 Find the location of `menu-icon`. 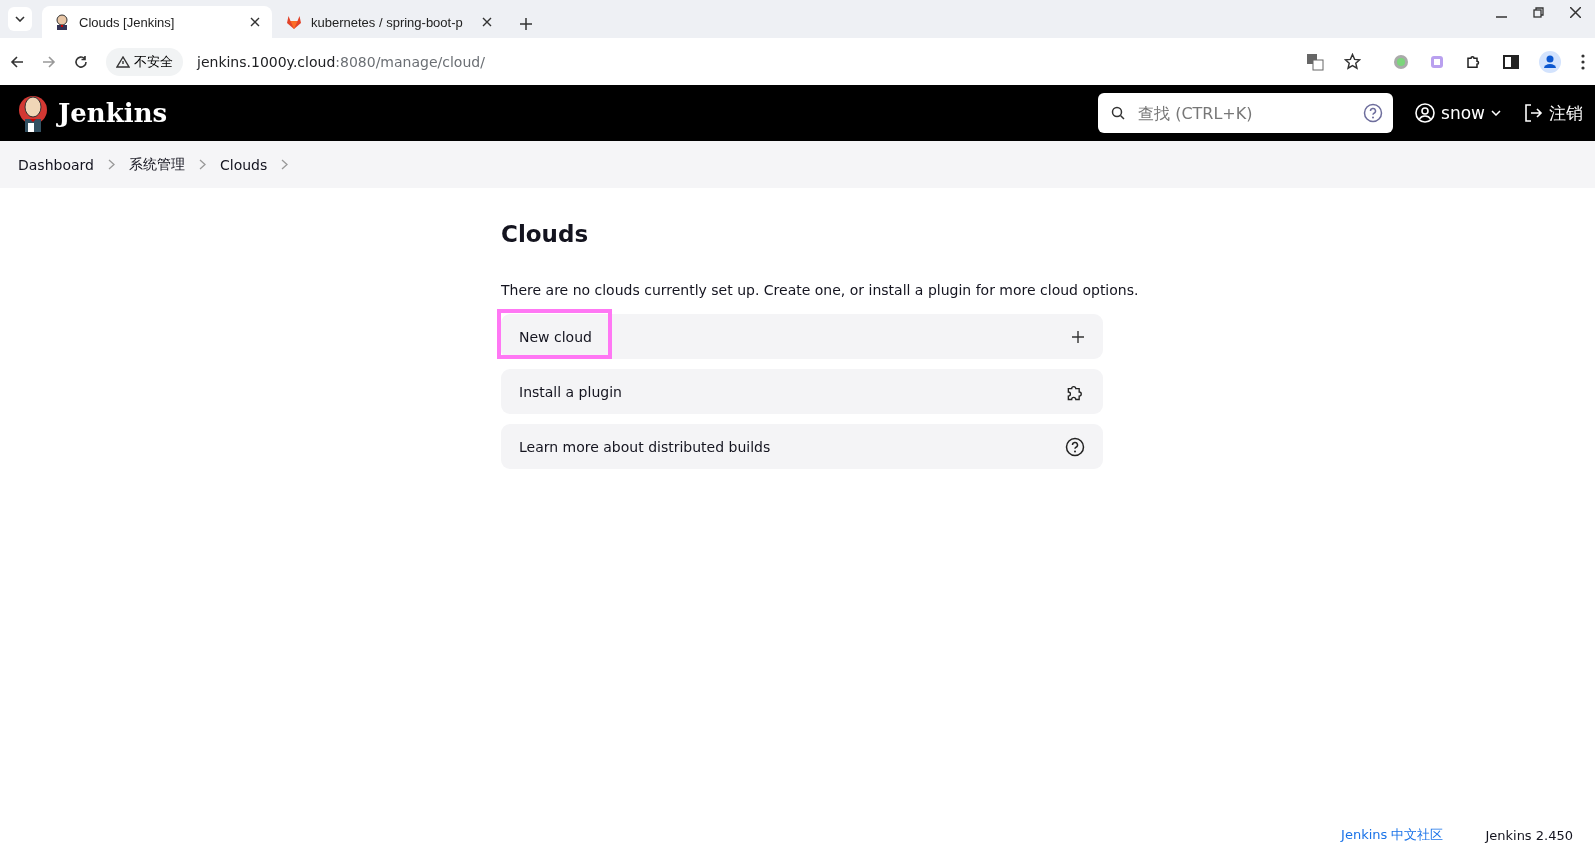

menu-icon is located at coordinates (1583, 61).